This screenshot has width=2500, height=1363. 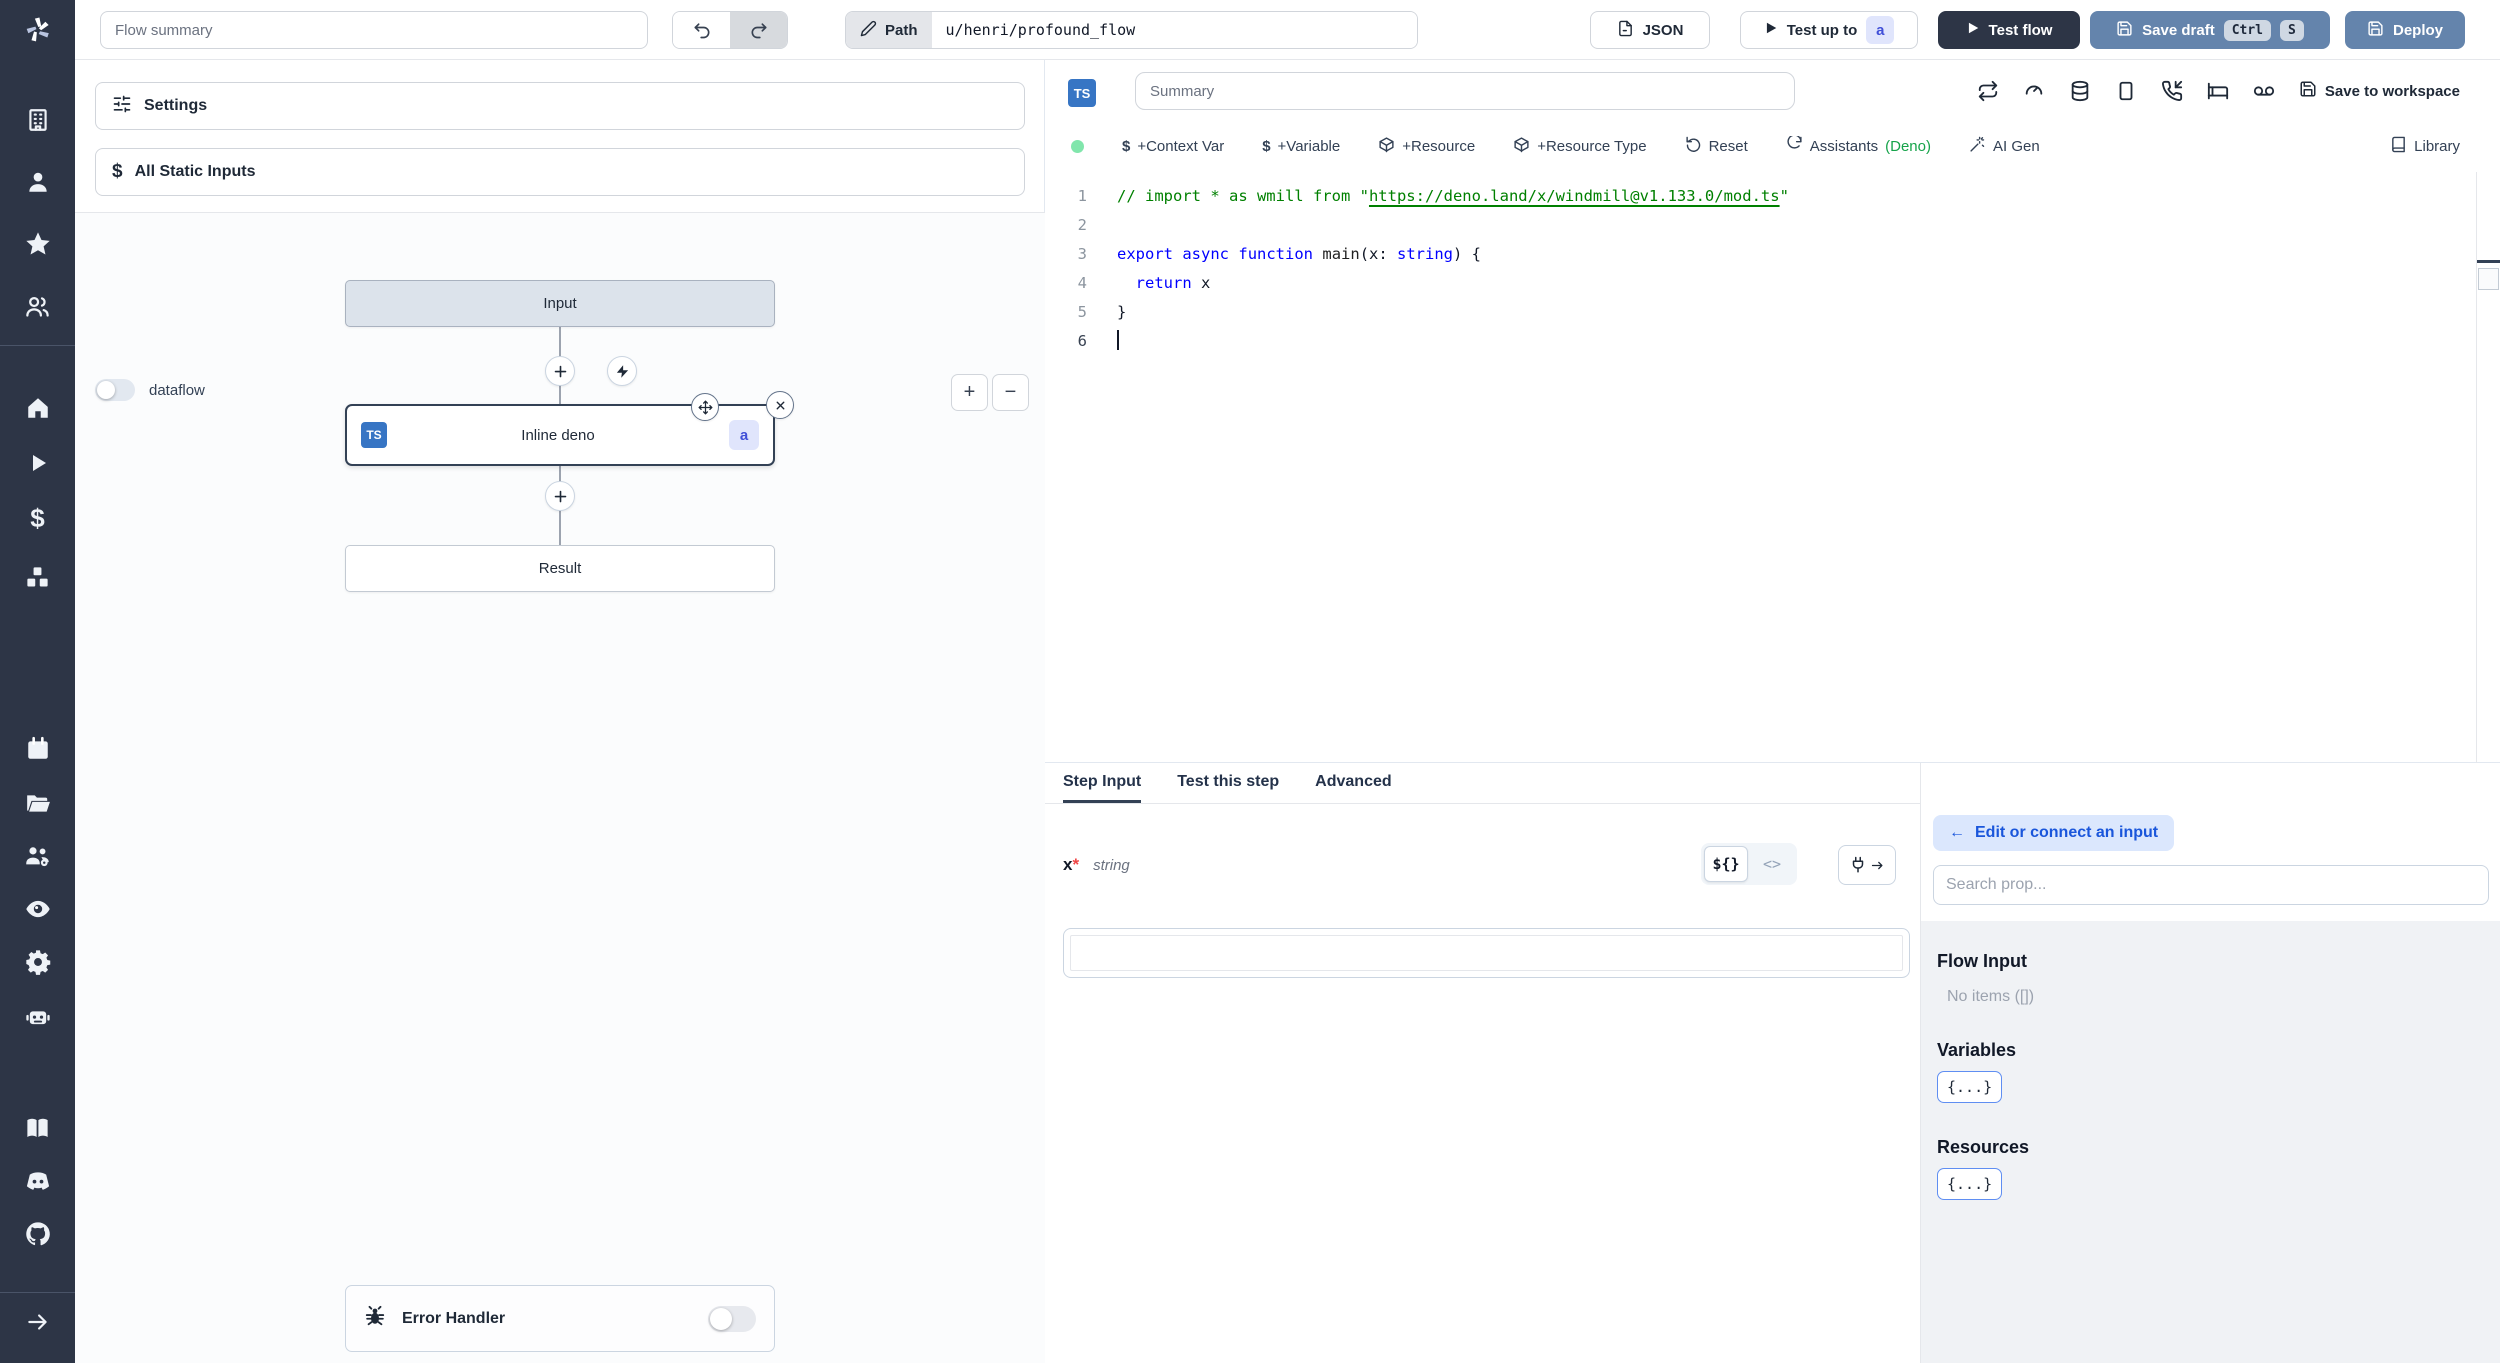 I want to click on path-label: Path, so click(x=889, y=30).